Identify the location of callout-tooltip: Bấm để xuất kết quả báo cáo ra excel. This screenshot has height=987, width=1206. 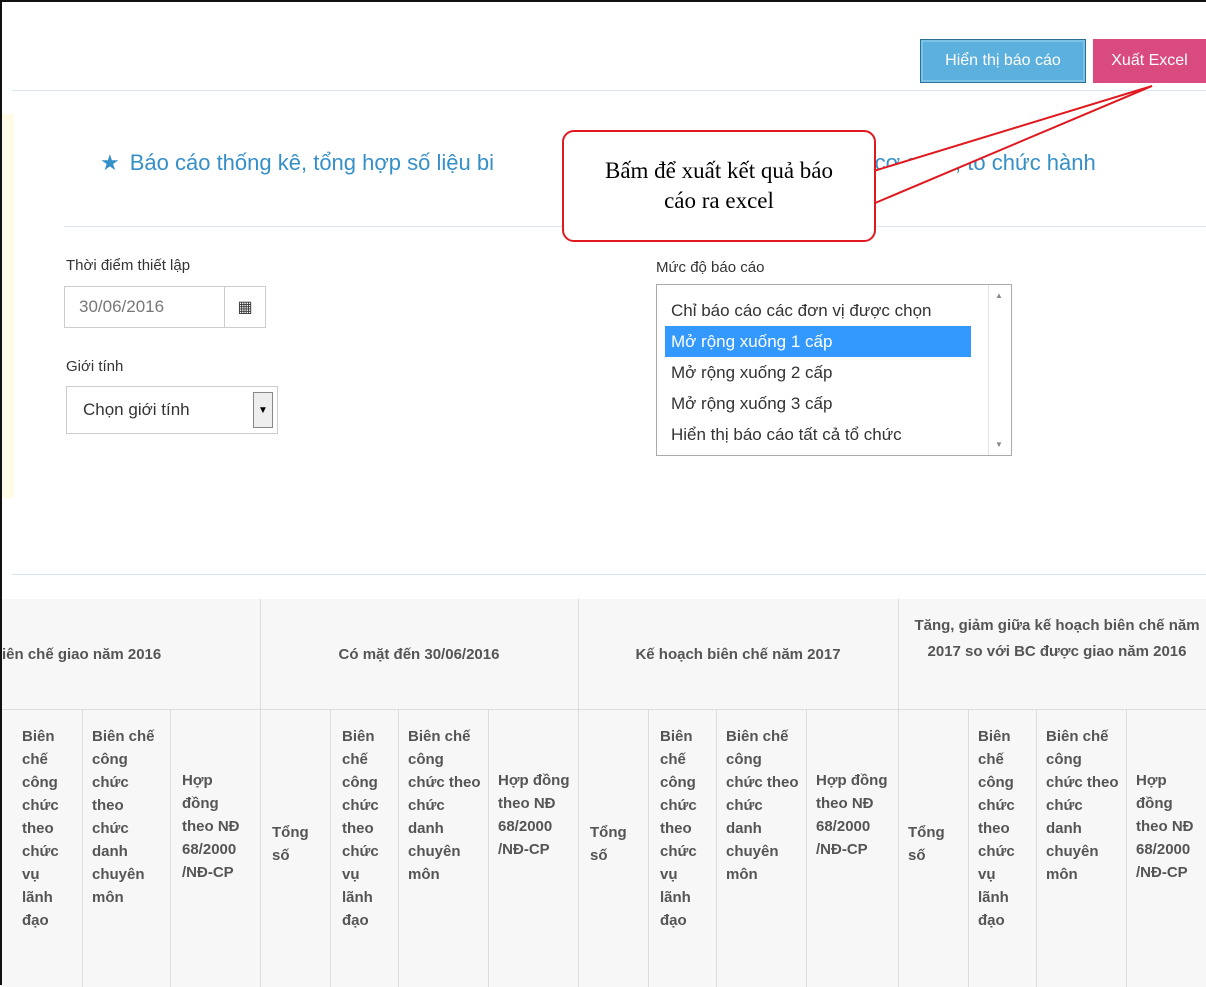
(719, 186).